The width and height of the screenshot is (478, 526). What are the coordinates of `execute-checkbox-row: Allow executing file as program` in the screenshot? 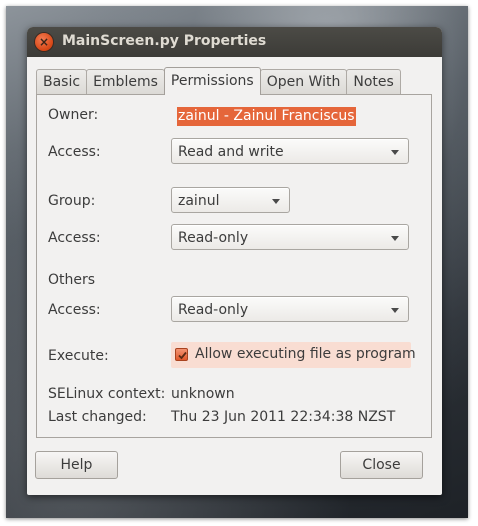 It's located at (293, 355).